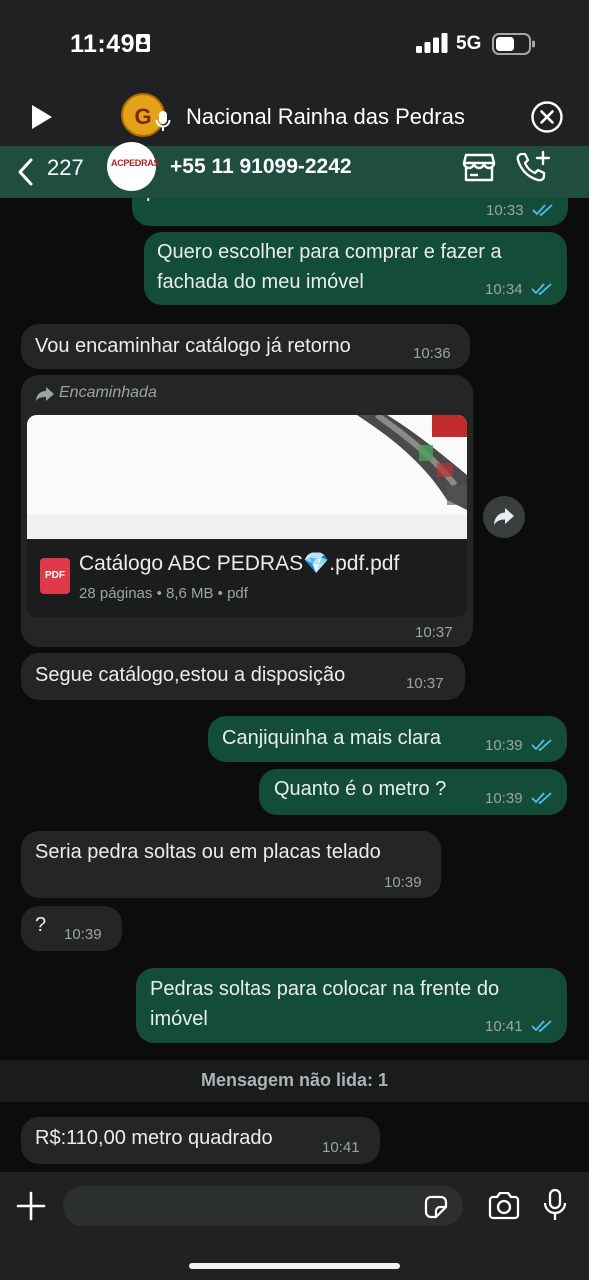 Image resolution: width=589 pixels, height=1280 pixels. Describe the element at coordinates (514, 44) in the screenshot. I see `battery-icon` at that location.